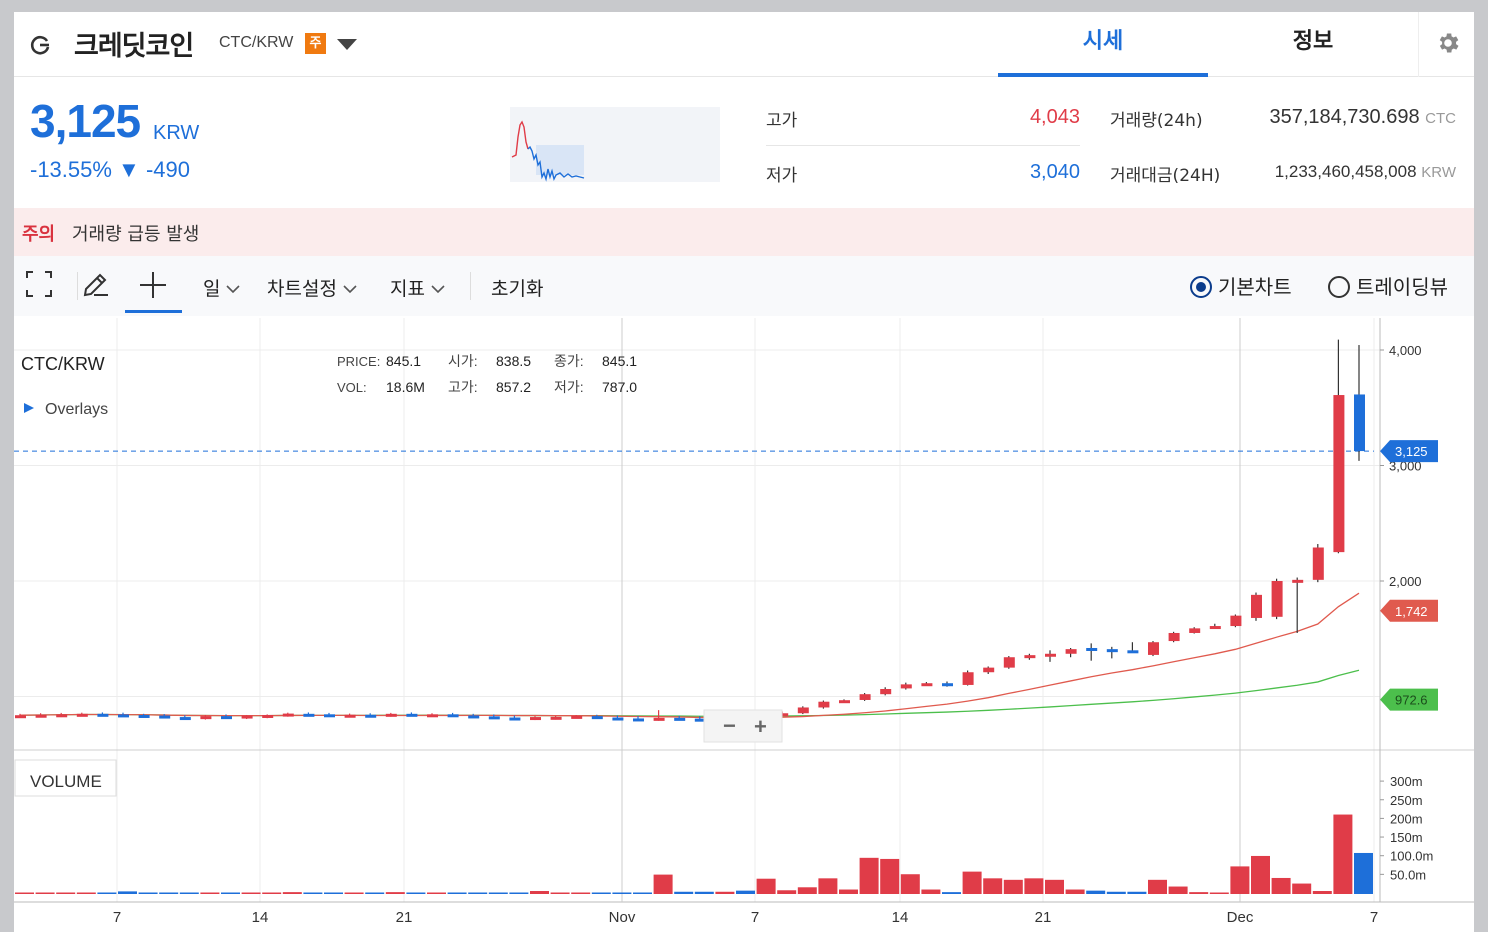 The image size is (1488, 932). Describe the element at coordinates (153, 285) in the screenshot. I see `crosshair-icon` at that location.